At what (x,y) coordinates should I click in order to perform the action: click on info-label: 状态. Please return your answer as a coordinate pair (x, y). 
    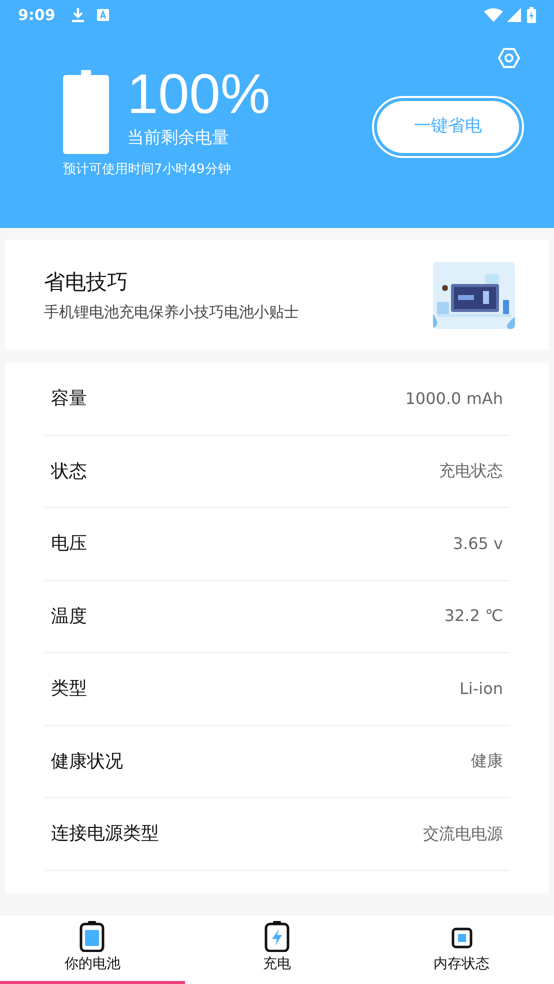
    Looking at the image, I should click on (69, 472).